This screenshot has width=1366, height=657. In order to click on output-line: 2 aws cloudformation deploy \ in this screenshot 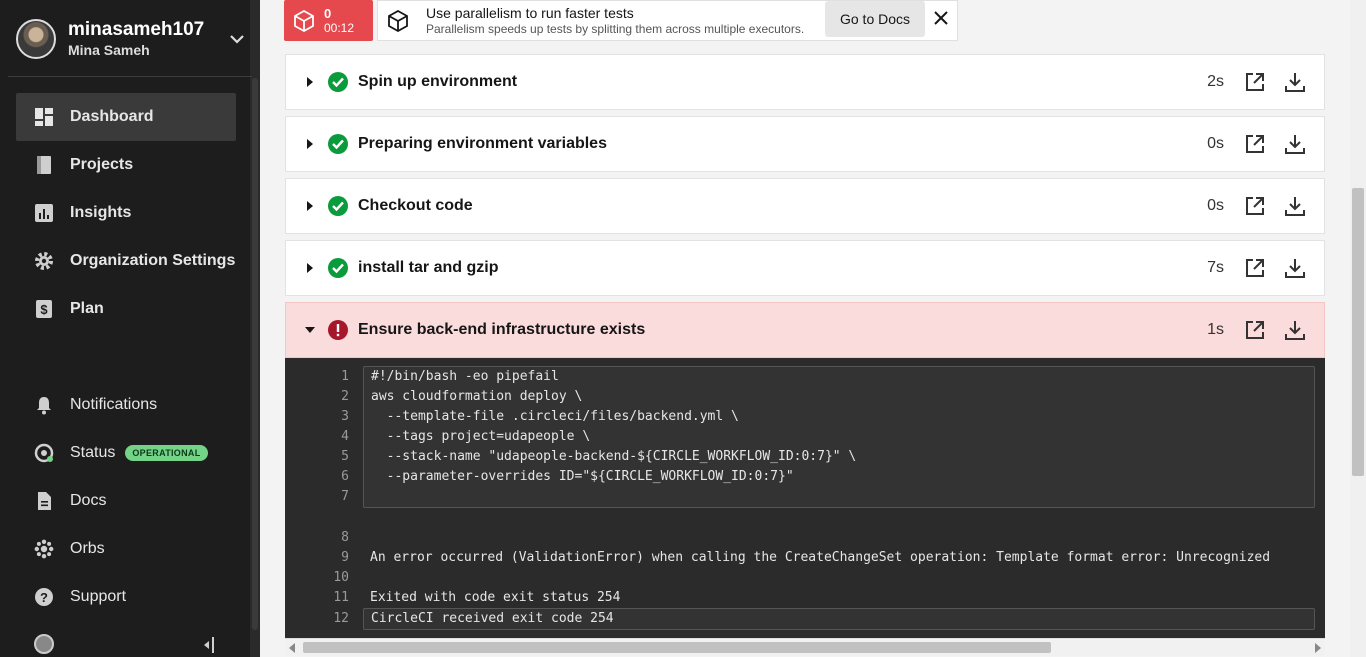, I will do `click(462, 396)`.